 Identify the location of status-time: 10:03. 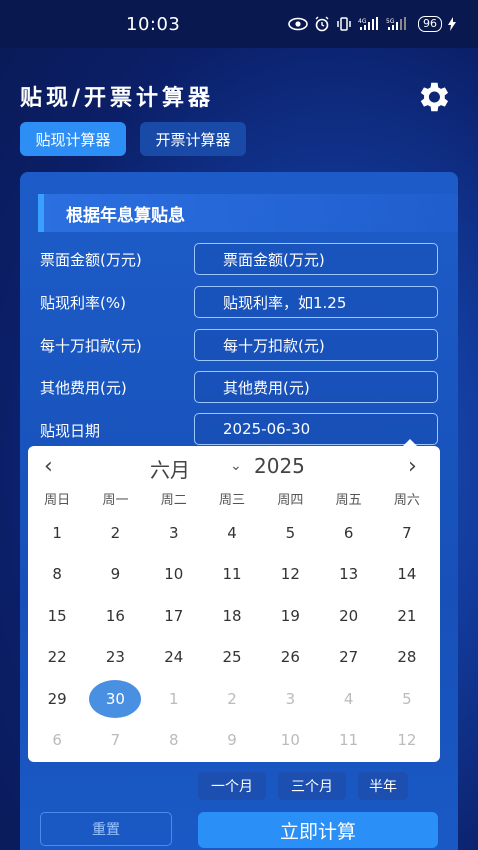
(153, 24).